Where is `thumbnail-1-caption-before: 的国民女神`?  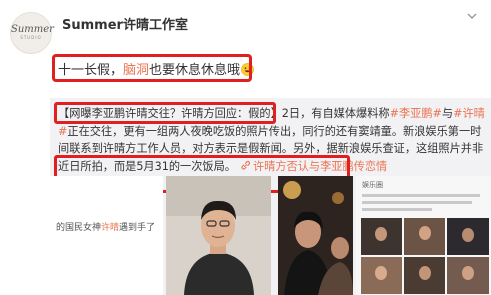
thumbnail-1-caption-before: 的国民女神 is located at coordinates (79, 228).